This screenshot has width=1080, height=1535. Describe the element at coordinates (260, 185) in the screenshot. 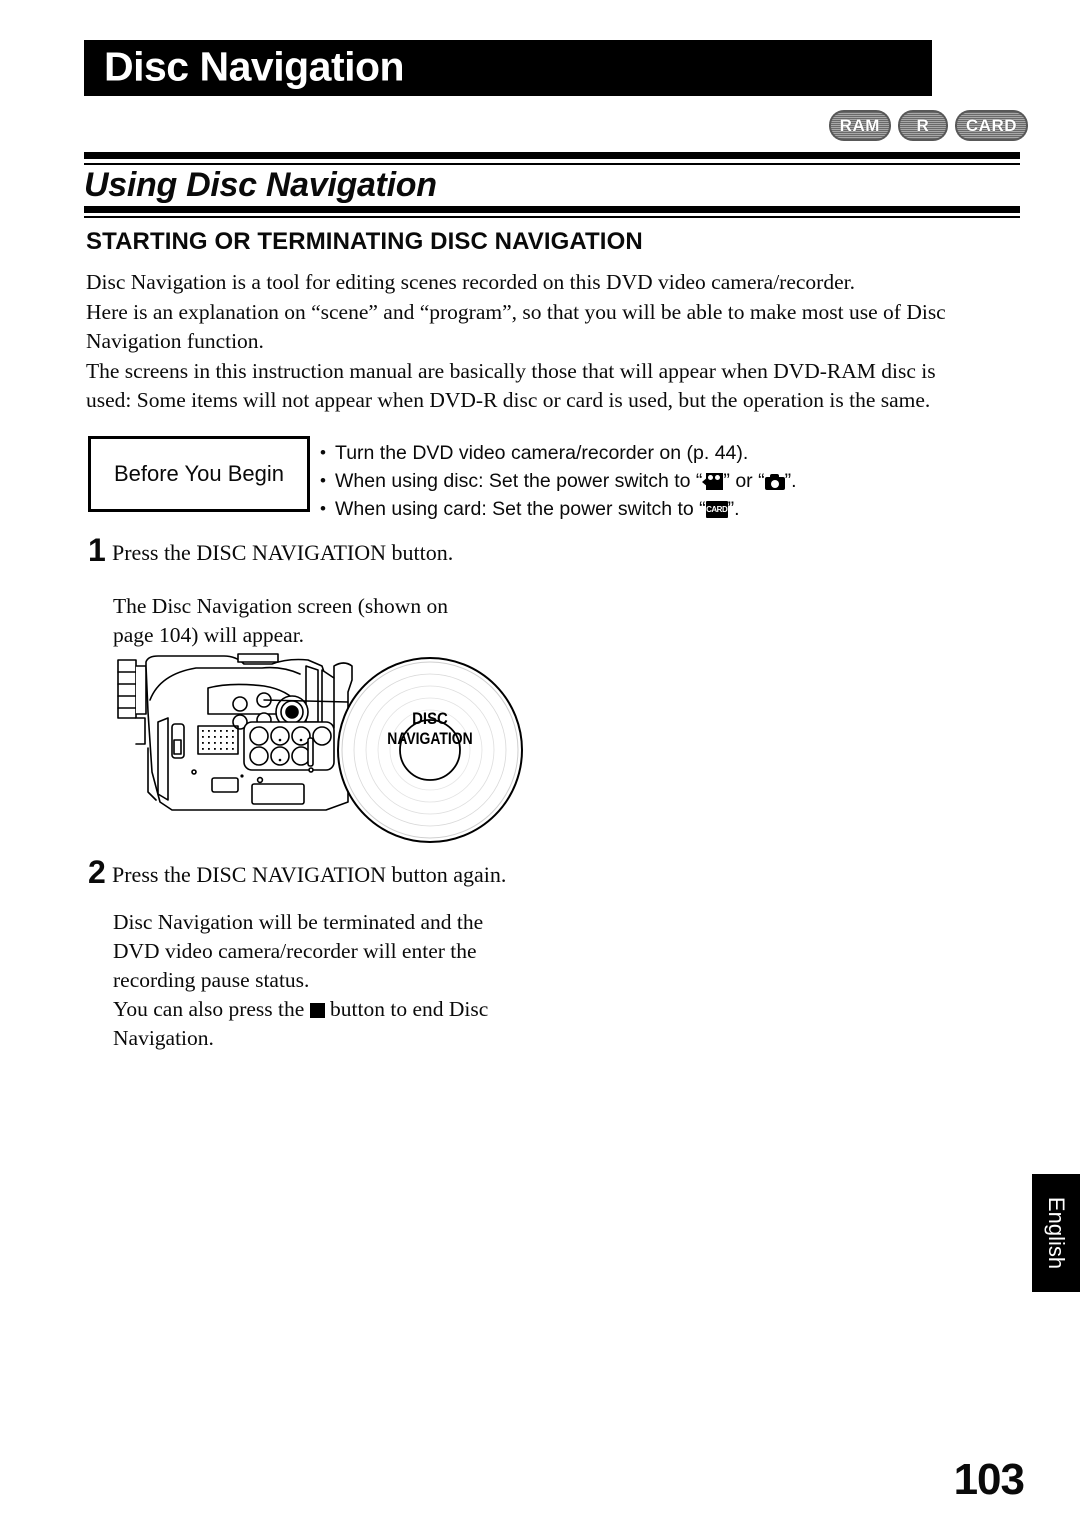

I see `section-title: Using Disc Navigation` at that location.